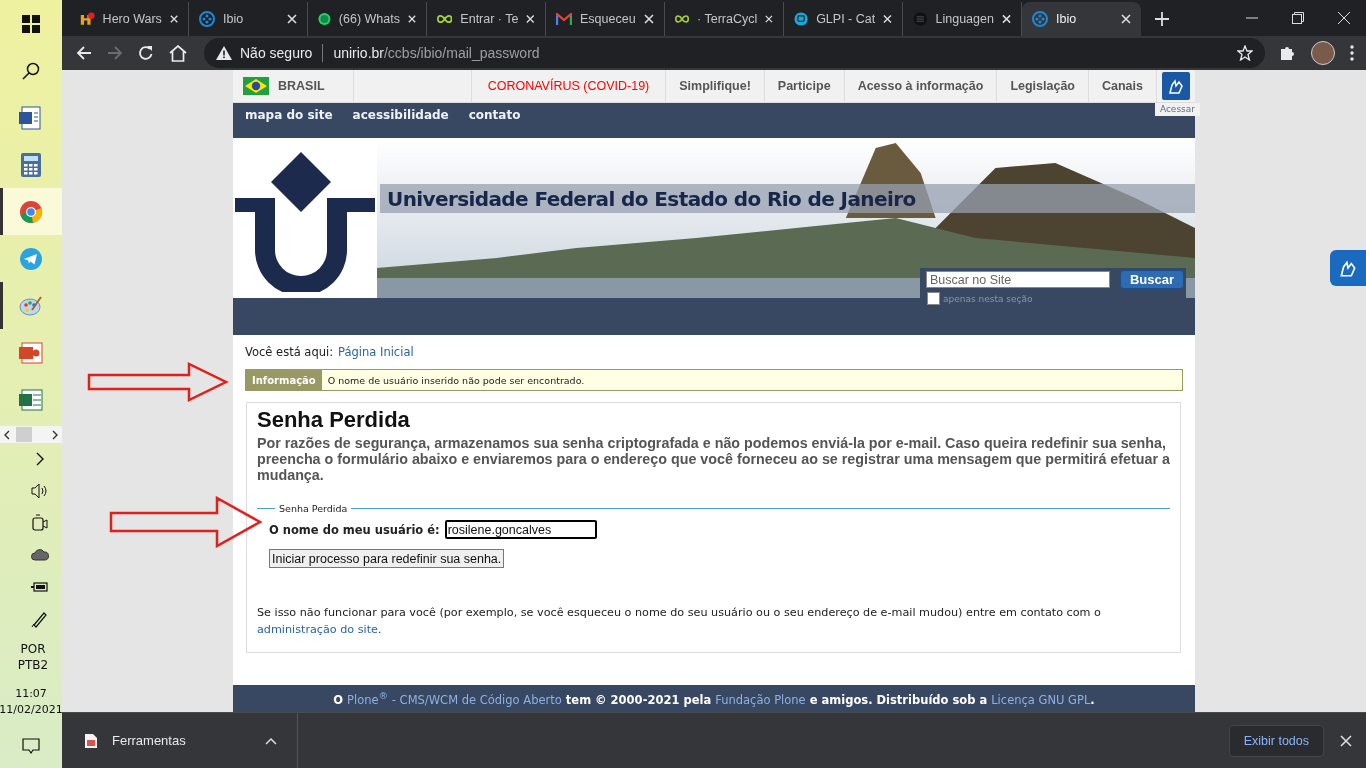  What do you see at coordinates (714, 698) in the screenshot?
I see `footer-text: O Plone$^{®}$ - CMS/WCM de Código Aberto tem © 2000-2021 pela Fundação Plone e amigos. Distribuído sob a Licença GNU GPL.` at bounding box center [714, 698].